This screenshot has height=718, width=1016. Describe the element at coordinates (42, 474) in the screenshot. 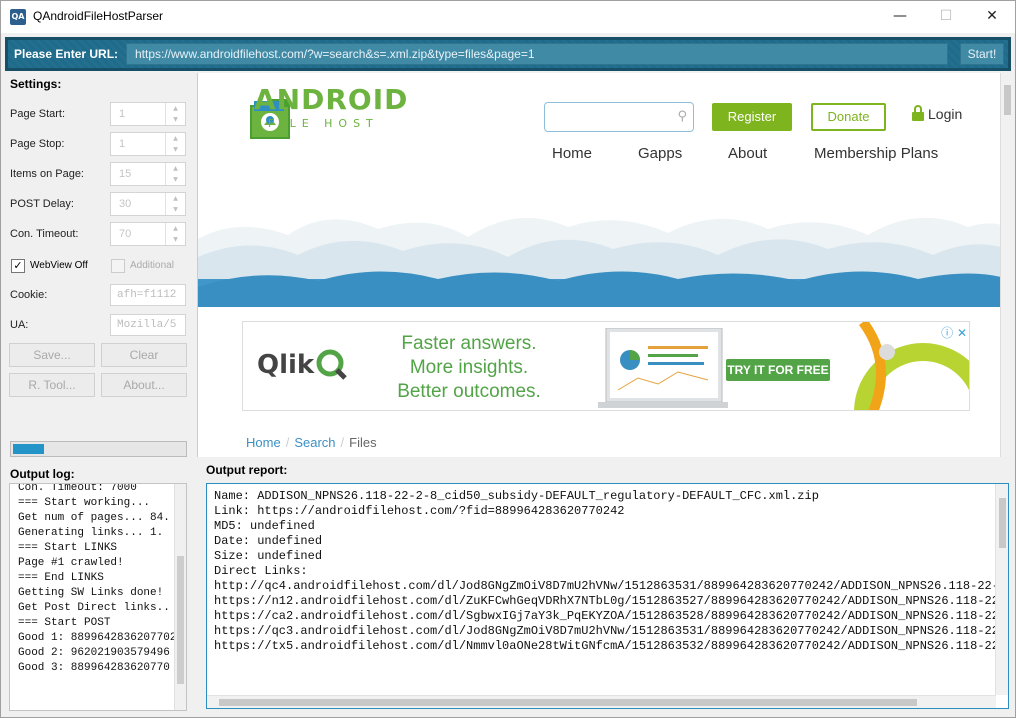

I see `output-log-title: Output log:` at that location.